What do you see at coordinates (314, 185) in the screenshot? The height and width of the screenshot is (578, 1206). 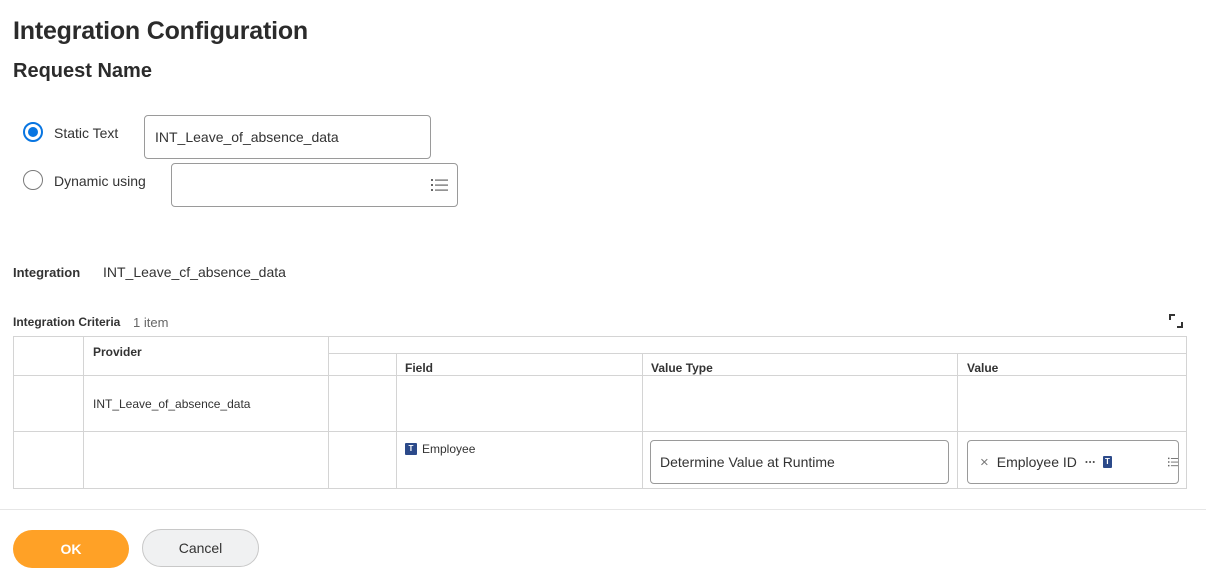 I see `dynamic-using-prompt` at bounding box center [314, 185].